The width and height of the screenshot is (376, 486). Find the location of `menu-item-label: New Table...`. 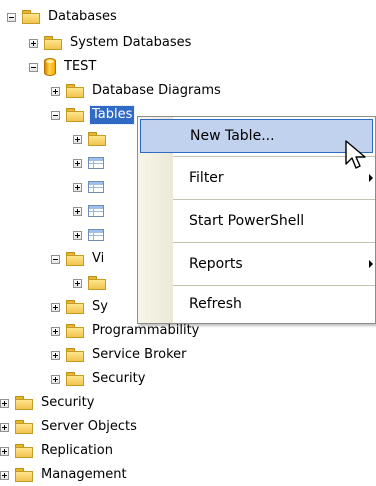

menu-item-label: New Table... is located at coordinates (232, 136).